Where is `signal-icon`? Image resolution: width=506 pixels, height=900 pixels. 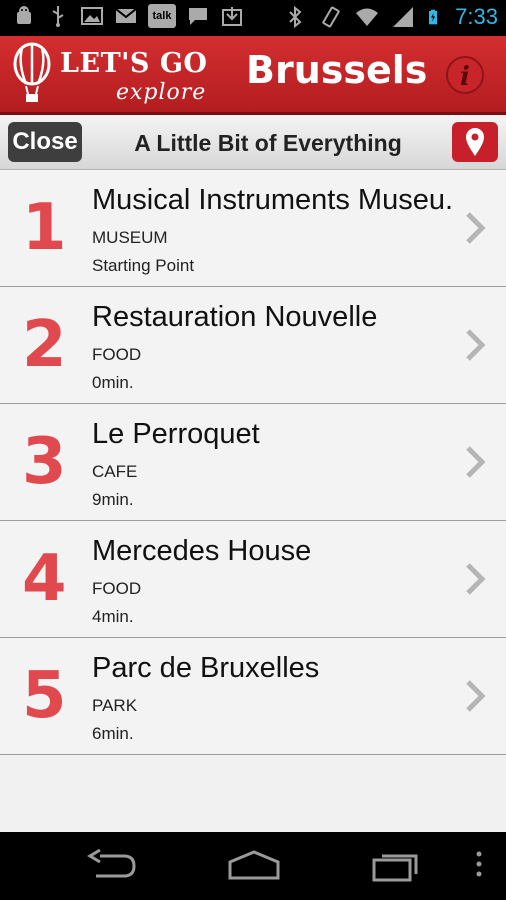
signal-icon is located at coordinates (403, 17).